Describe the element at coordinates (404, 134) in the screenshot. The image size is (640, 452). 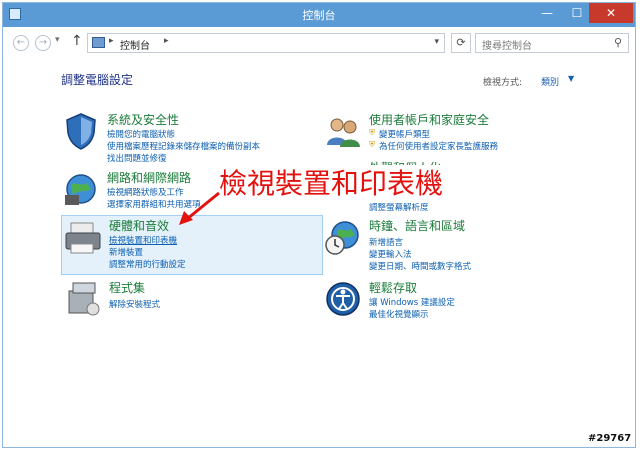
I see `link-change-account-type: 變更帳戶類型` at that location.